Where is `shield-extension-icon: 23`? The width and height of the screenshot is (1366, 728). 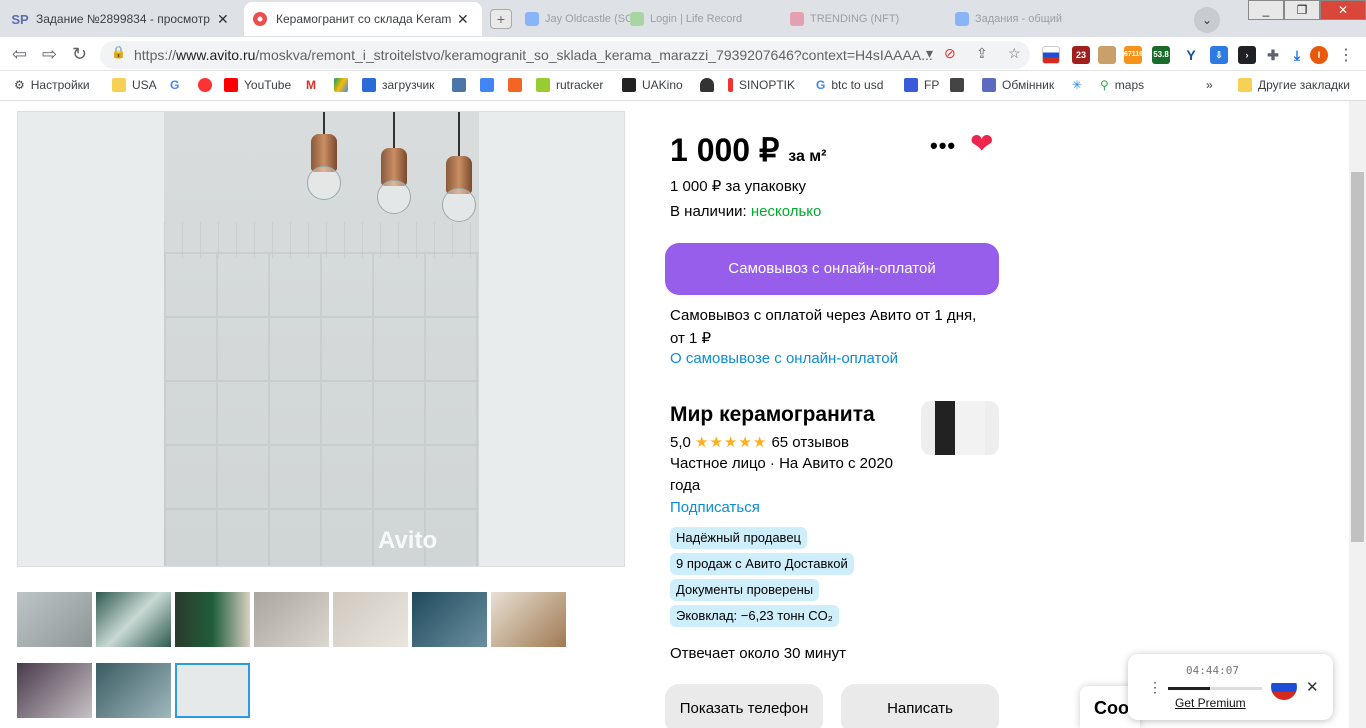 shield-extension-icon: 23 is located at coordinates (1081, 55).